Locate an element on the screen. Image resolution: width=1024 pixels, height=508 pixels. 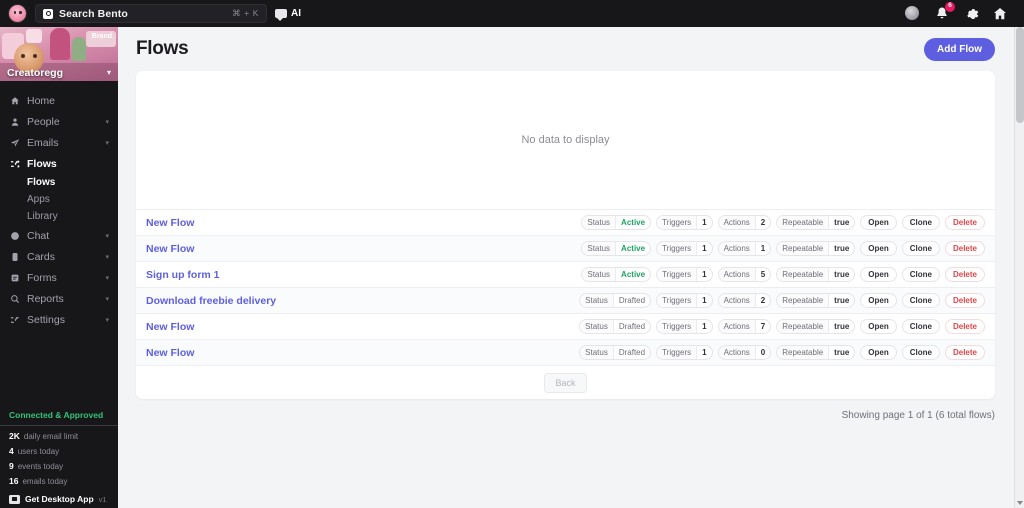
scroll-down-icon is located at coordinates (1020, 503).